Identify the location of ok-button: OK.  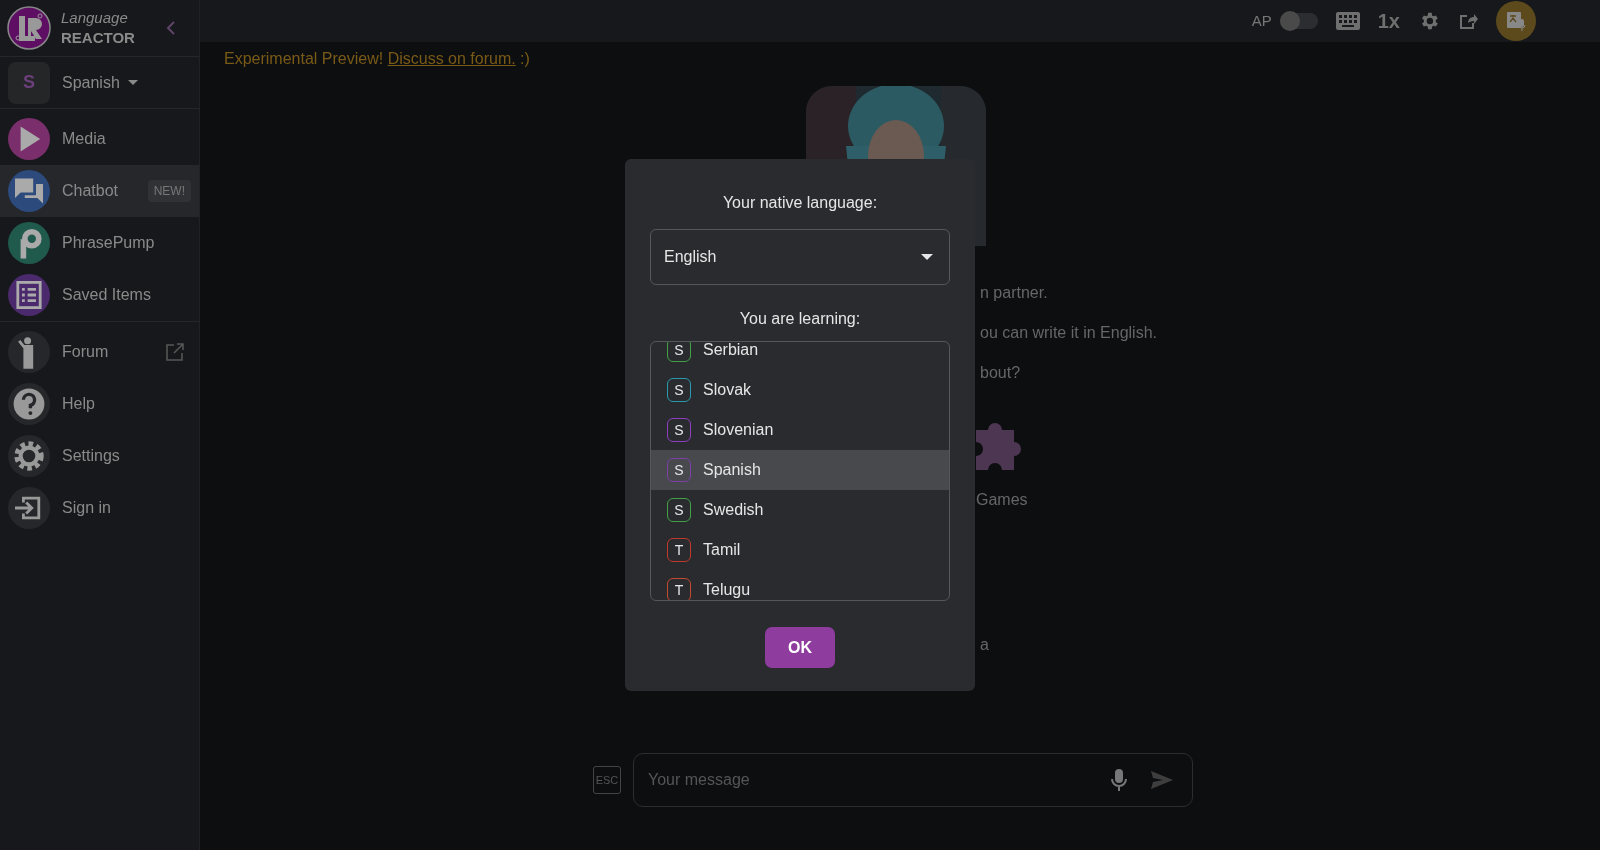
(800, 647).